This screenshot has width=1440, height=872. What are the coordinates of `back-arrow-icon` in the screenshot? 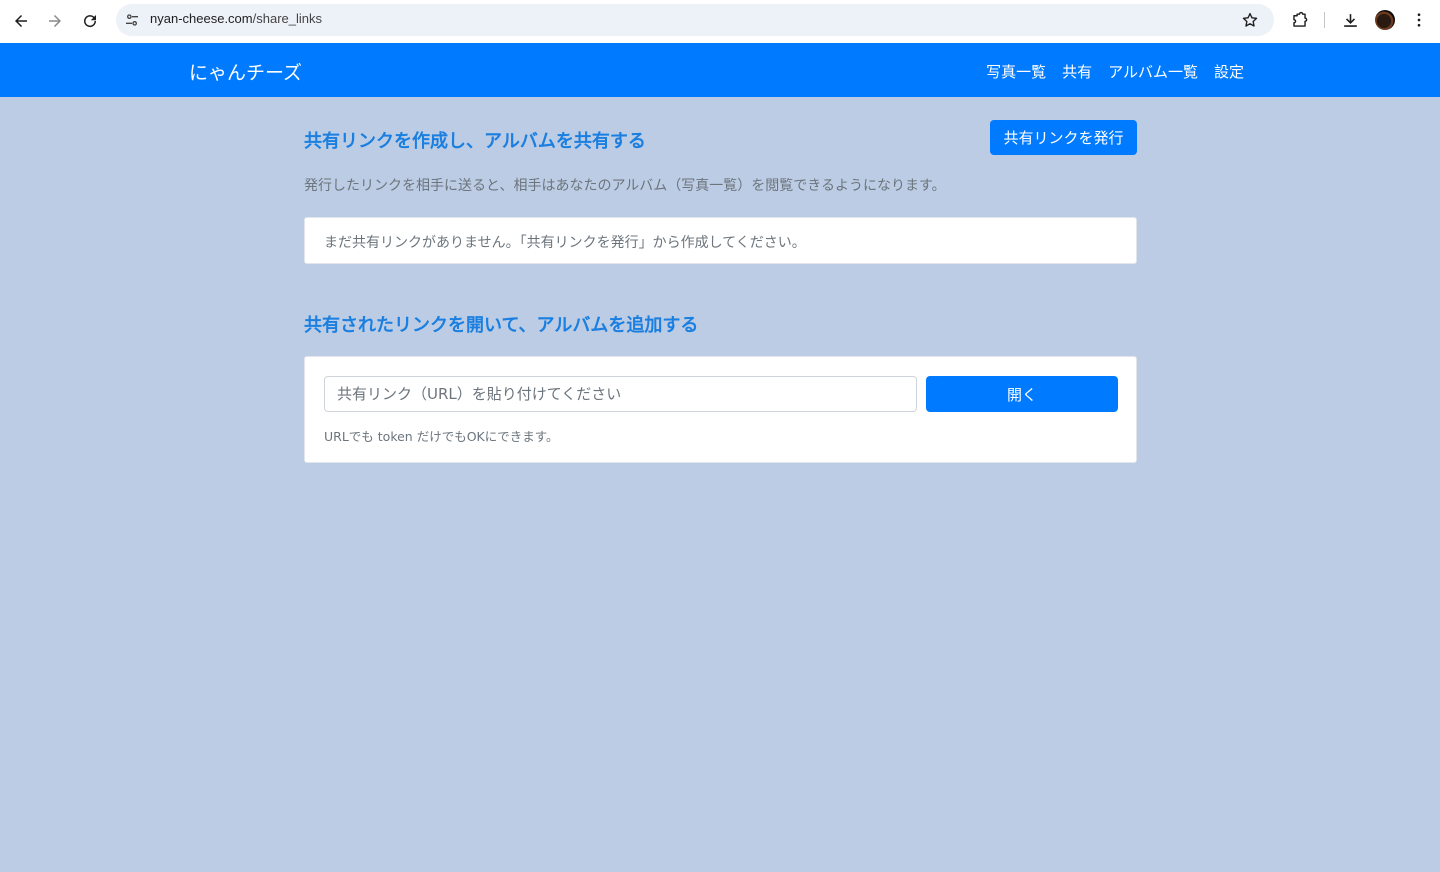 It's located at (21, 21).